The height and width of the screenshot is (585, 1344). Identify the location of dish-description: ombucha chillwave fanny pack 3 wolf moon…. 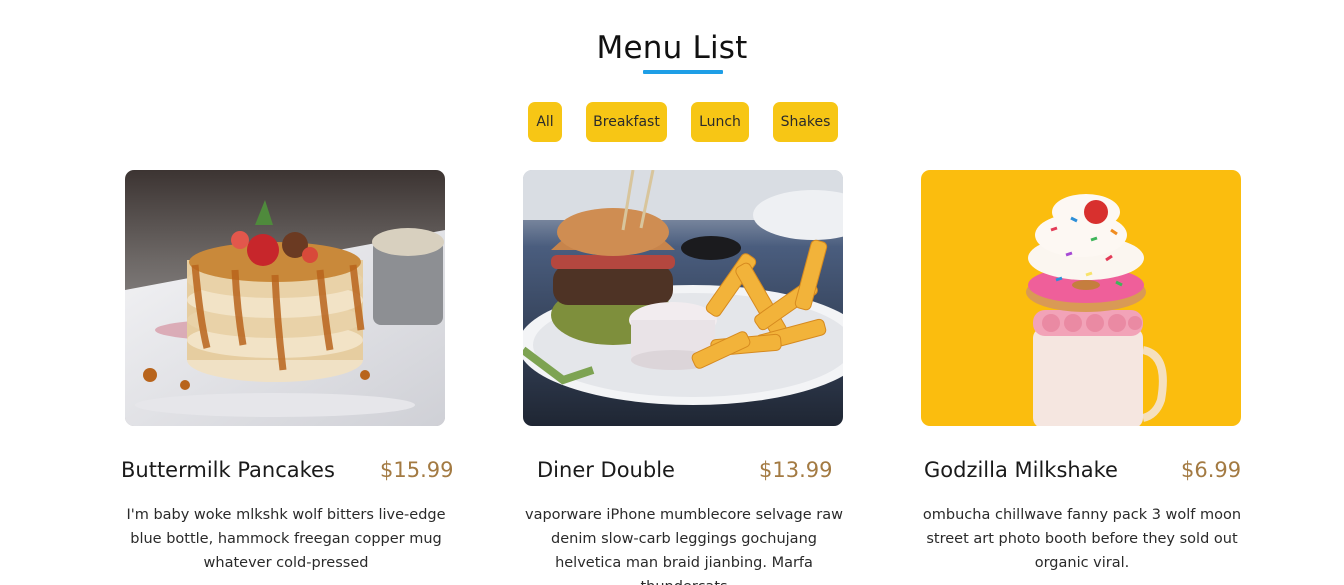
(1082, 539).